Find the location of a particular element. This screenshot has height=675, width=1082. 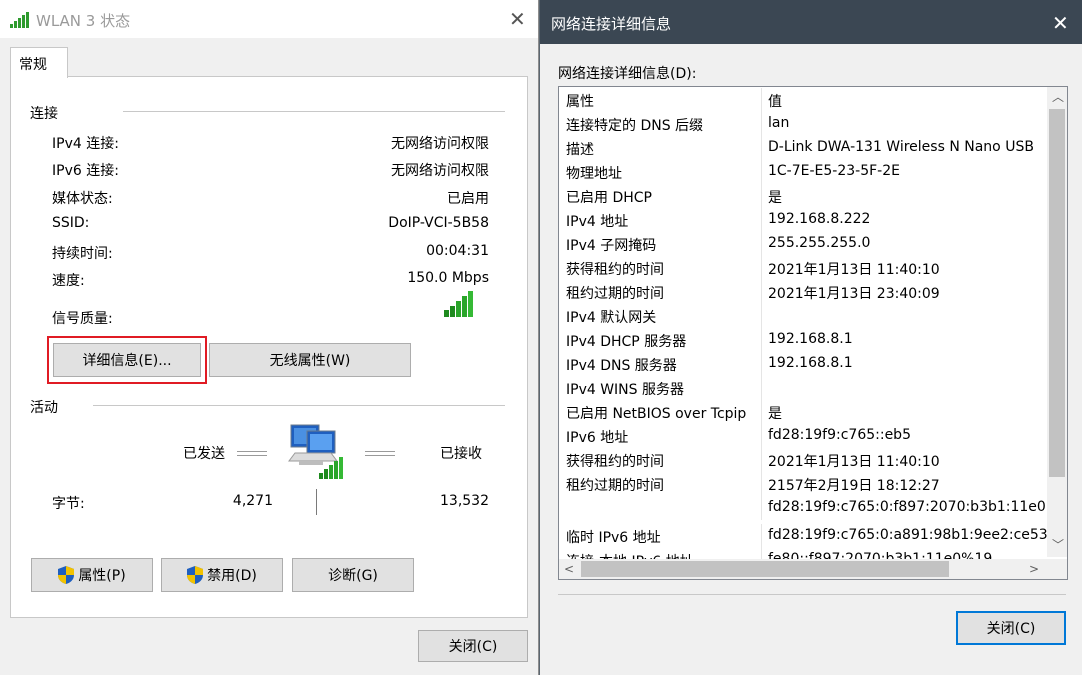

value-cell: 255.255.255.0 is located at coordinates (819, 243).